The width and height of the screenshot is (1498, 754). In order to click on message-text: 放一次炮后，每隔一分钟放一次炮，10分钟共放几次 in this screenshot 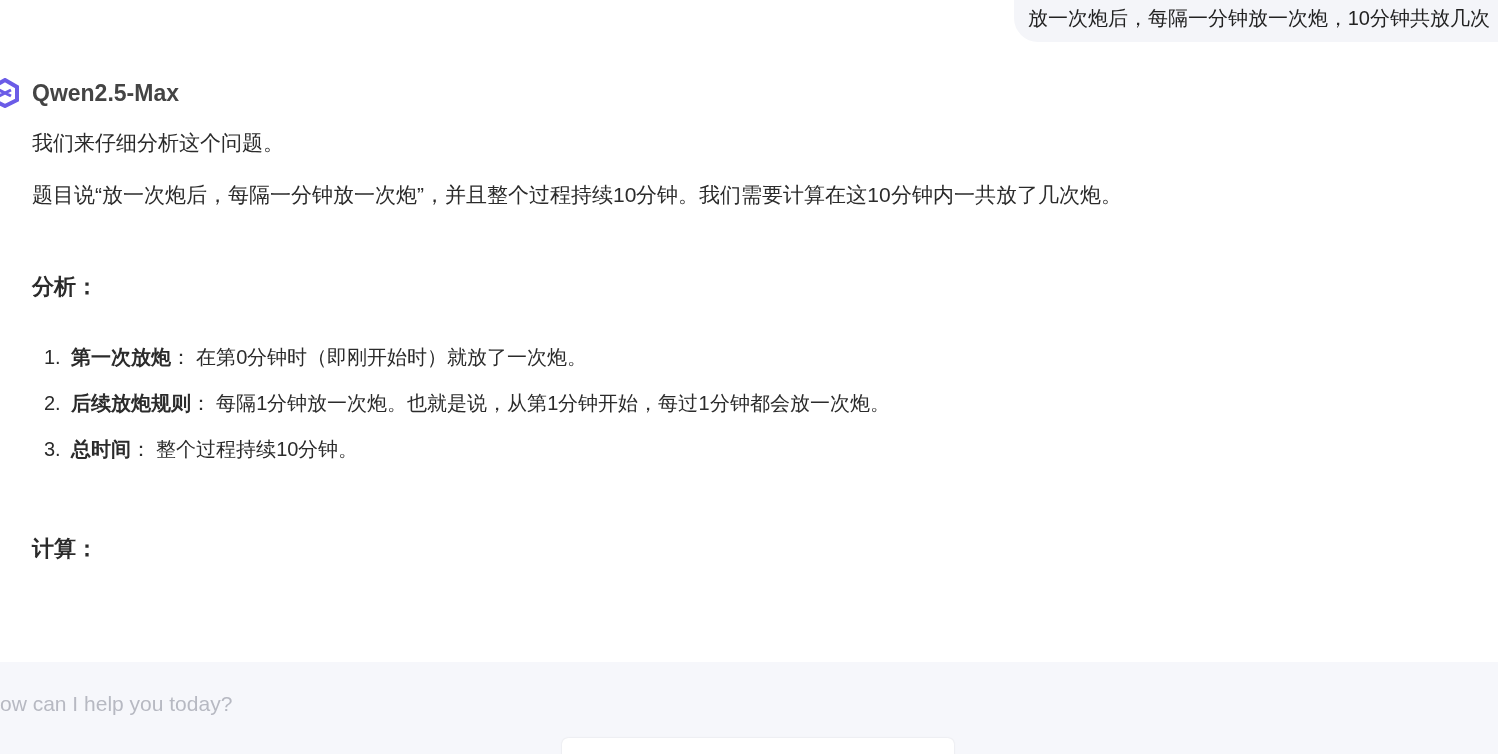, I will do `click(1258, 18)`.